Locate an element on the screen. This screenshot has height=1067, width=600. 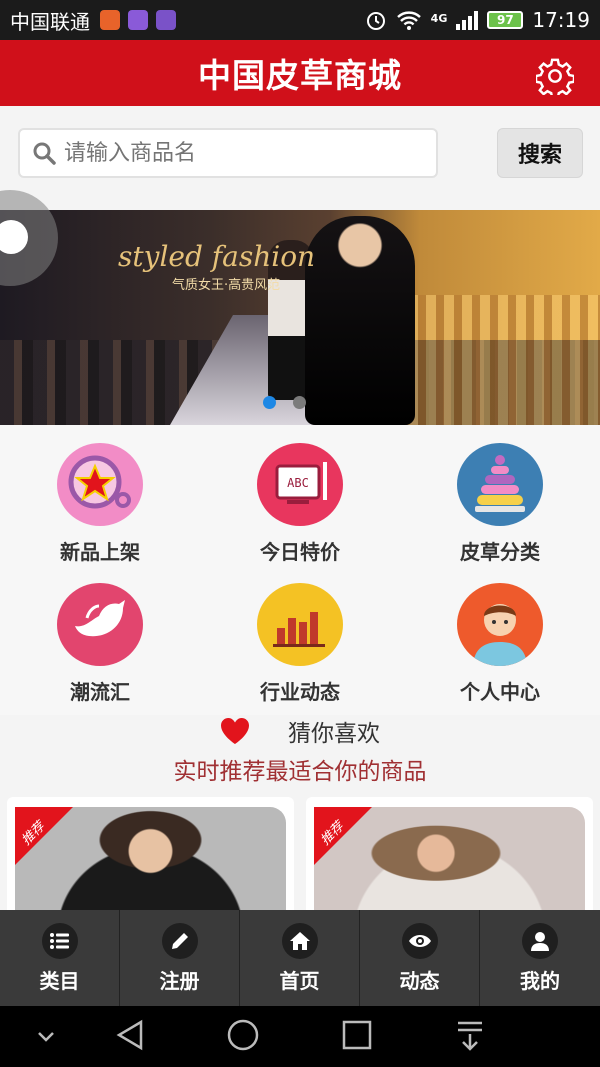
banner-headline: styled fashion is located at coordinates (217, 256).